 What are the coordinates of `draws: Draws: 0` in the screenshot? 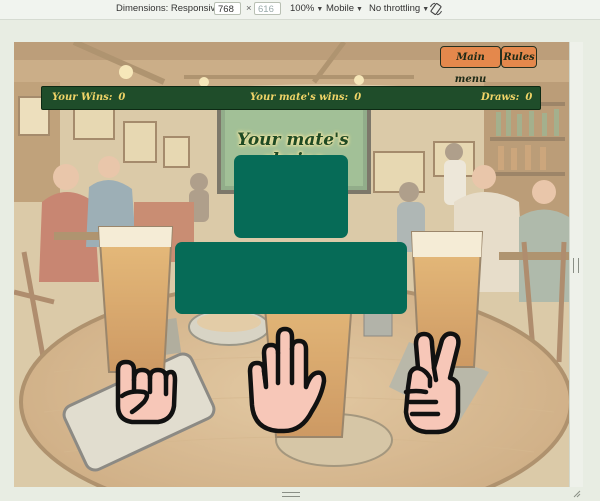 It's located at (506, 97).